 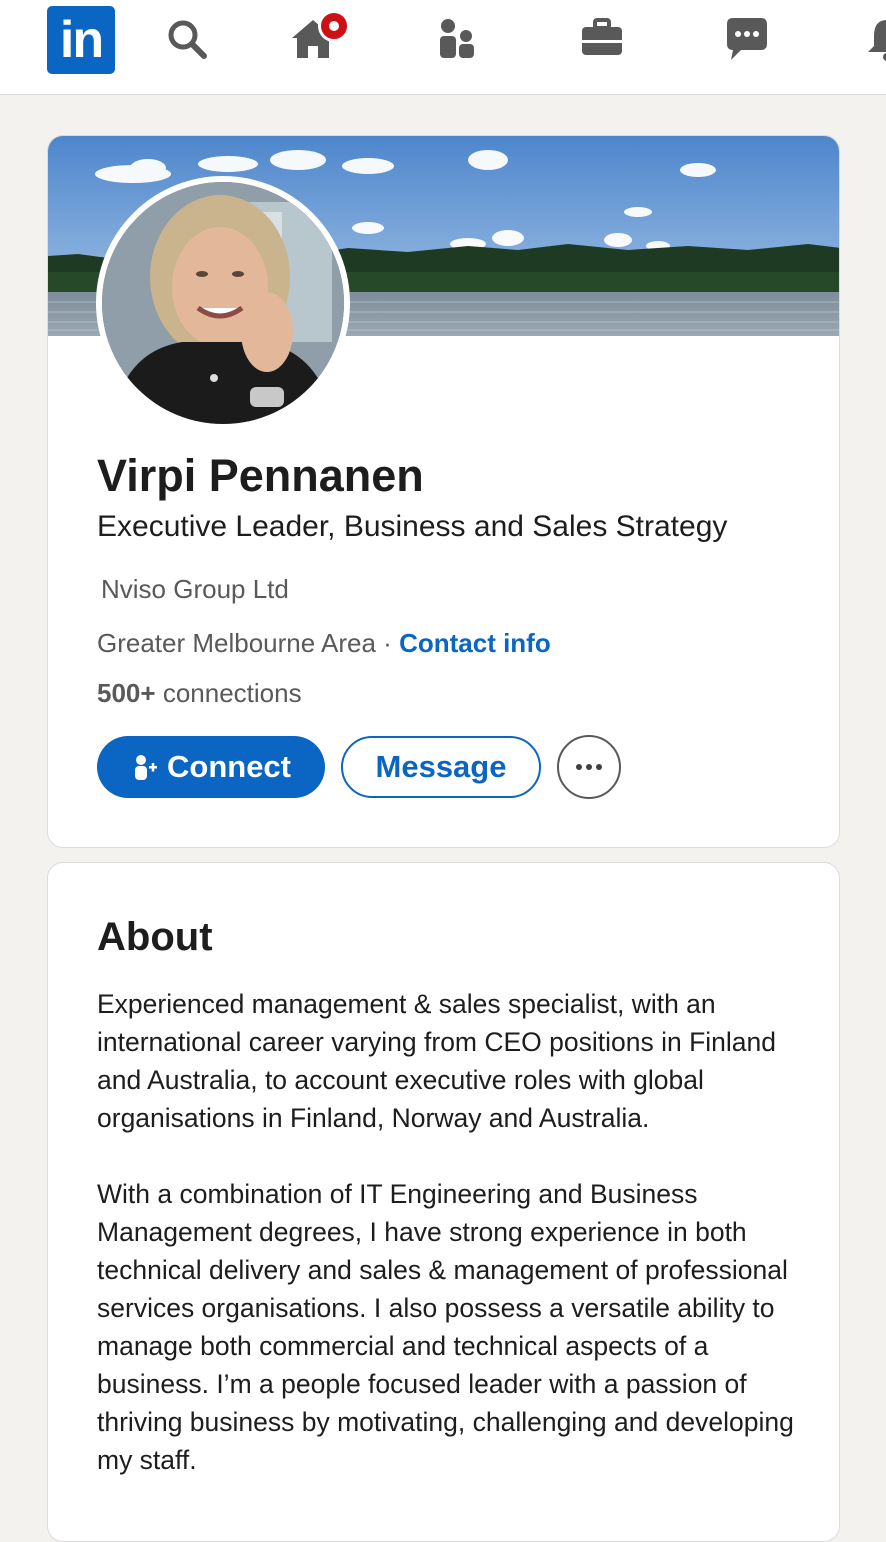 I want to click on profile-location: Greater Melbourne Area, so click(x=236, y=643).